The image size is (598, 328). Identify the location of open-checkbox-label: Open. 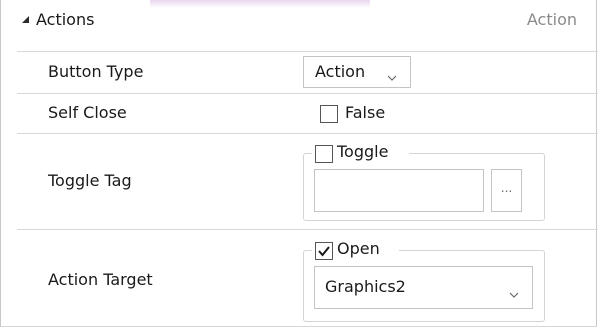
(358, 248).